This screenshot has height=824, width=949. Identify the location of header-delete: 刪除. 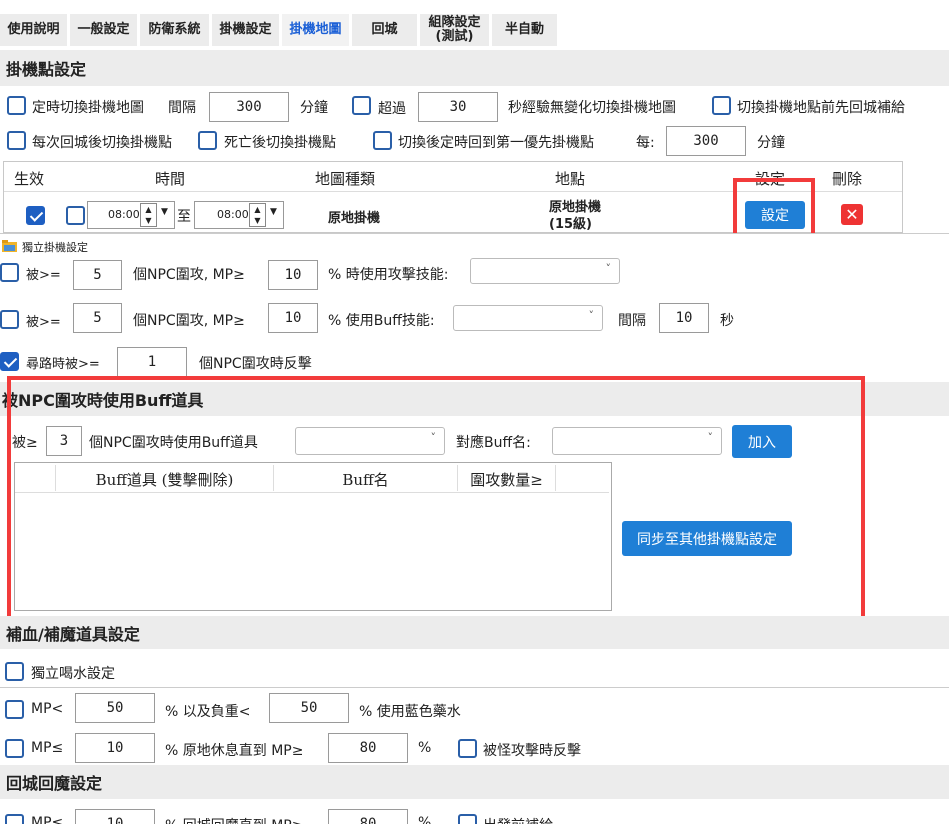
(846, 179).